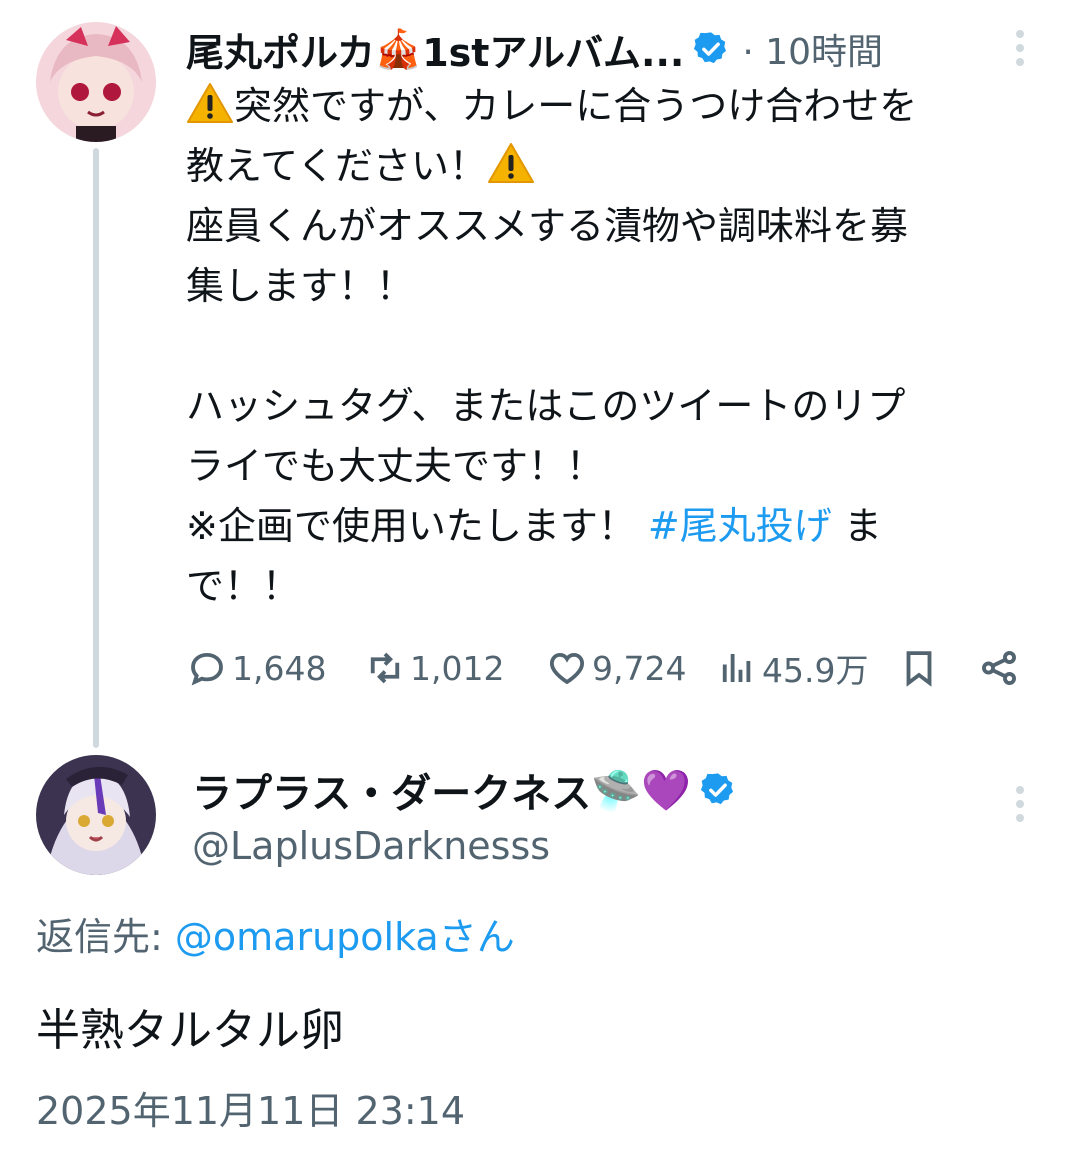 The image size is (1080, 1154). I want to click on reply-header: ラプラス・ダークネス 🛸💜 @LaplusDarknesss, so click(464, 815).